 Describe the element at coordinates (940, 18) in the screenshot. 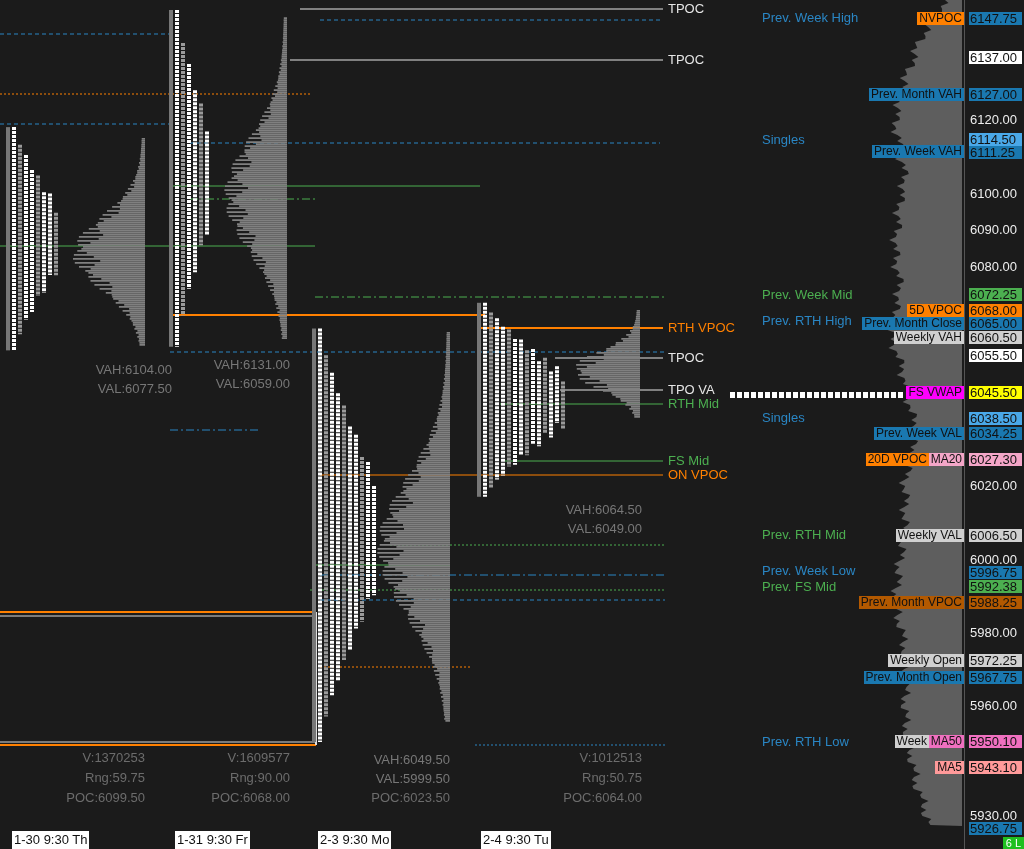

I see `level-tag: NVPOC` at that location.